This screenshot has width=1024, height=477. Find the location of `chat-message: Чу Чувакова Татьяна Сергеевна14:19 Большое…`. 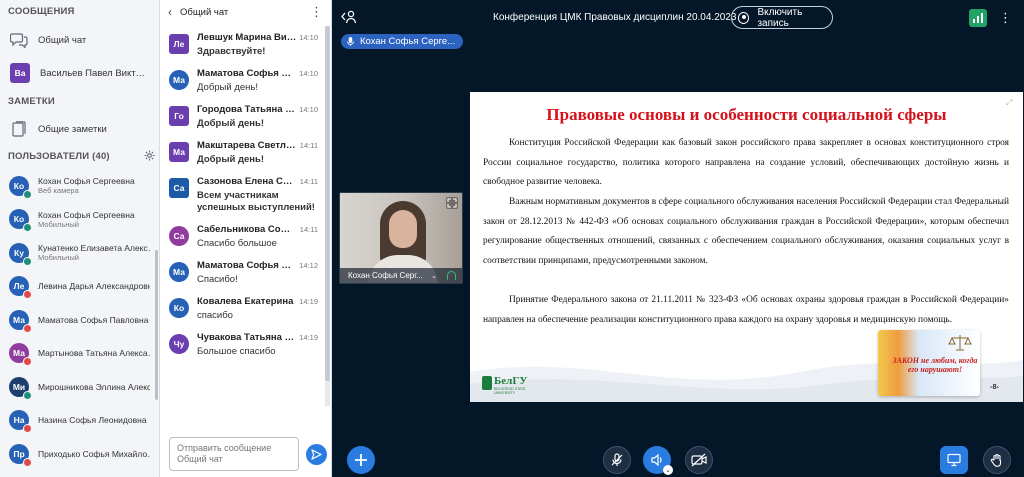

chat-message: Чу Чувакова Татьяна Сергеевна14:19 Большое… is located at coordinates (242, 345).